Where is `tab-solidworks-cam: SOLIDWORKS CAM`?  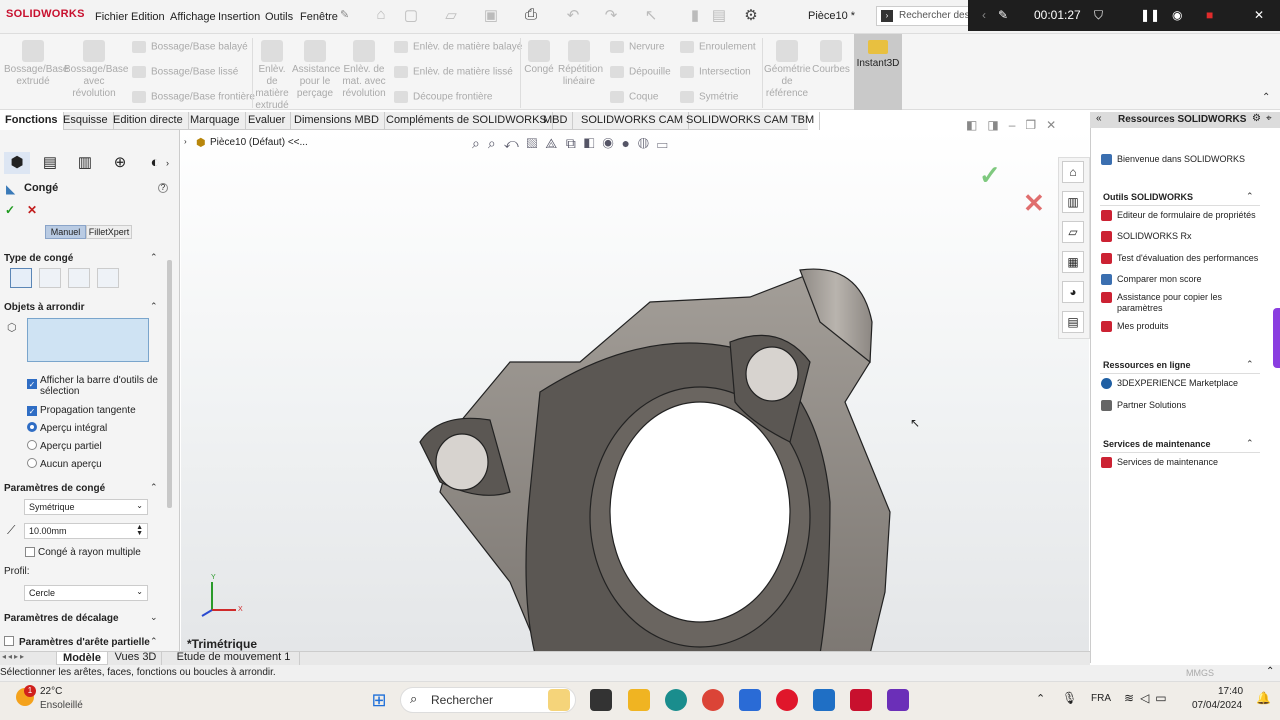
tab-solidworks-cam: SOLIDWORKS CAM is located at coordinates (633, 121).